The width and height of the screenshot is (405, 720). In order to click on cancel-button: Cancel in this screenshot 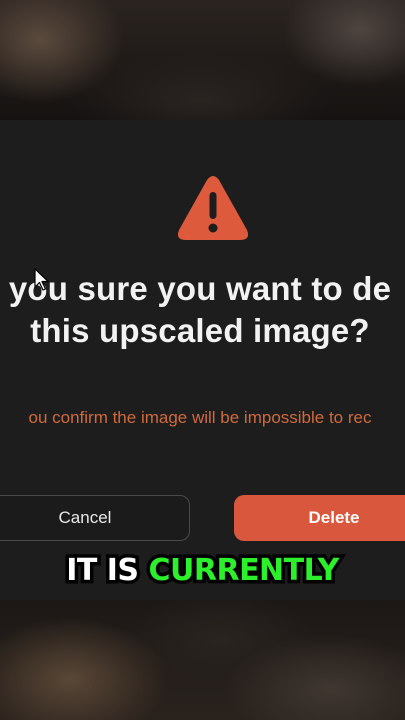, I will do `click(95, 518)`.